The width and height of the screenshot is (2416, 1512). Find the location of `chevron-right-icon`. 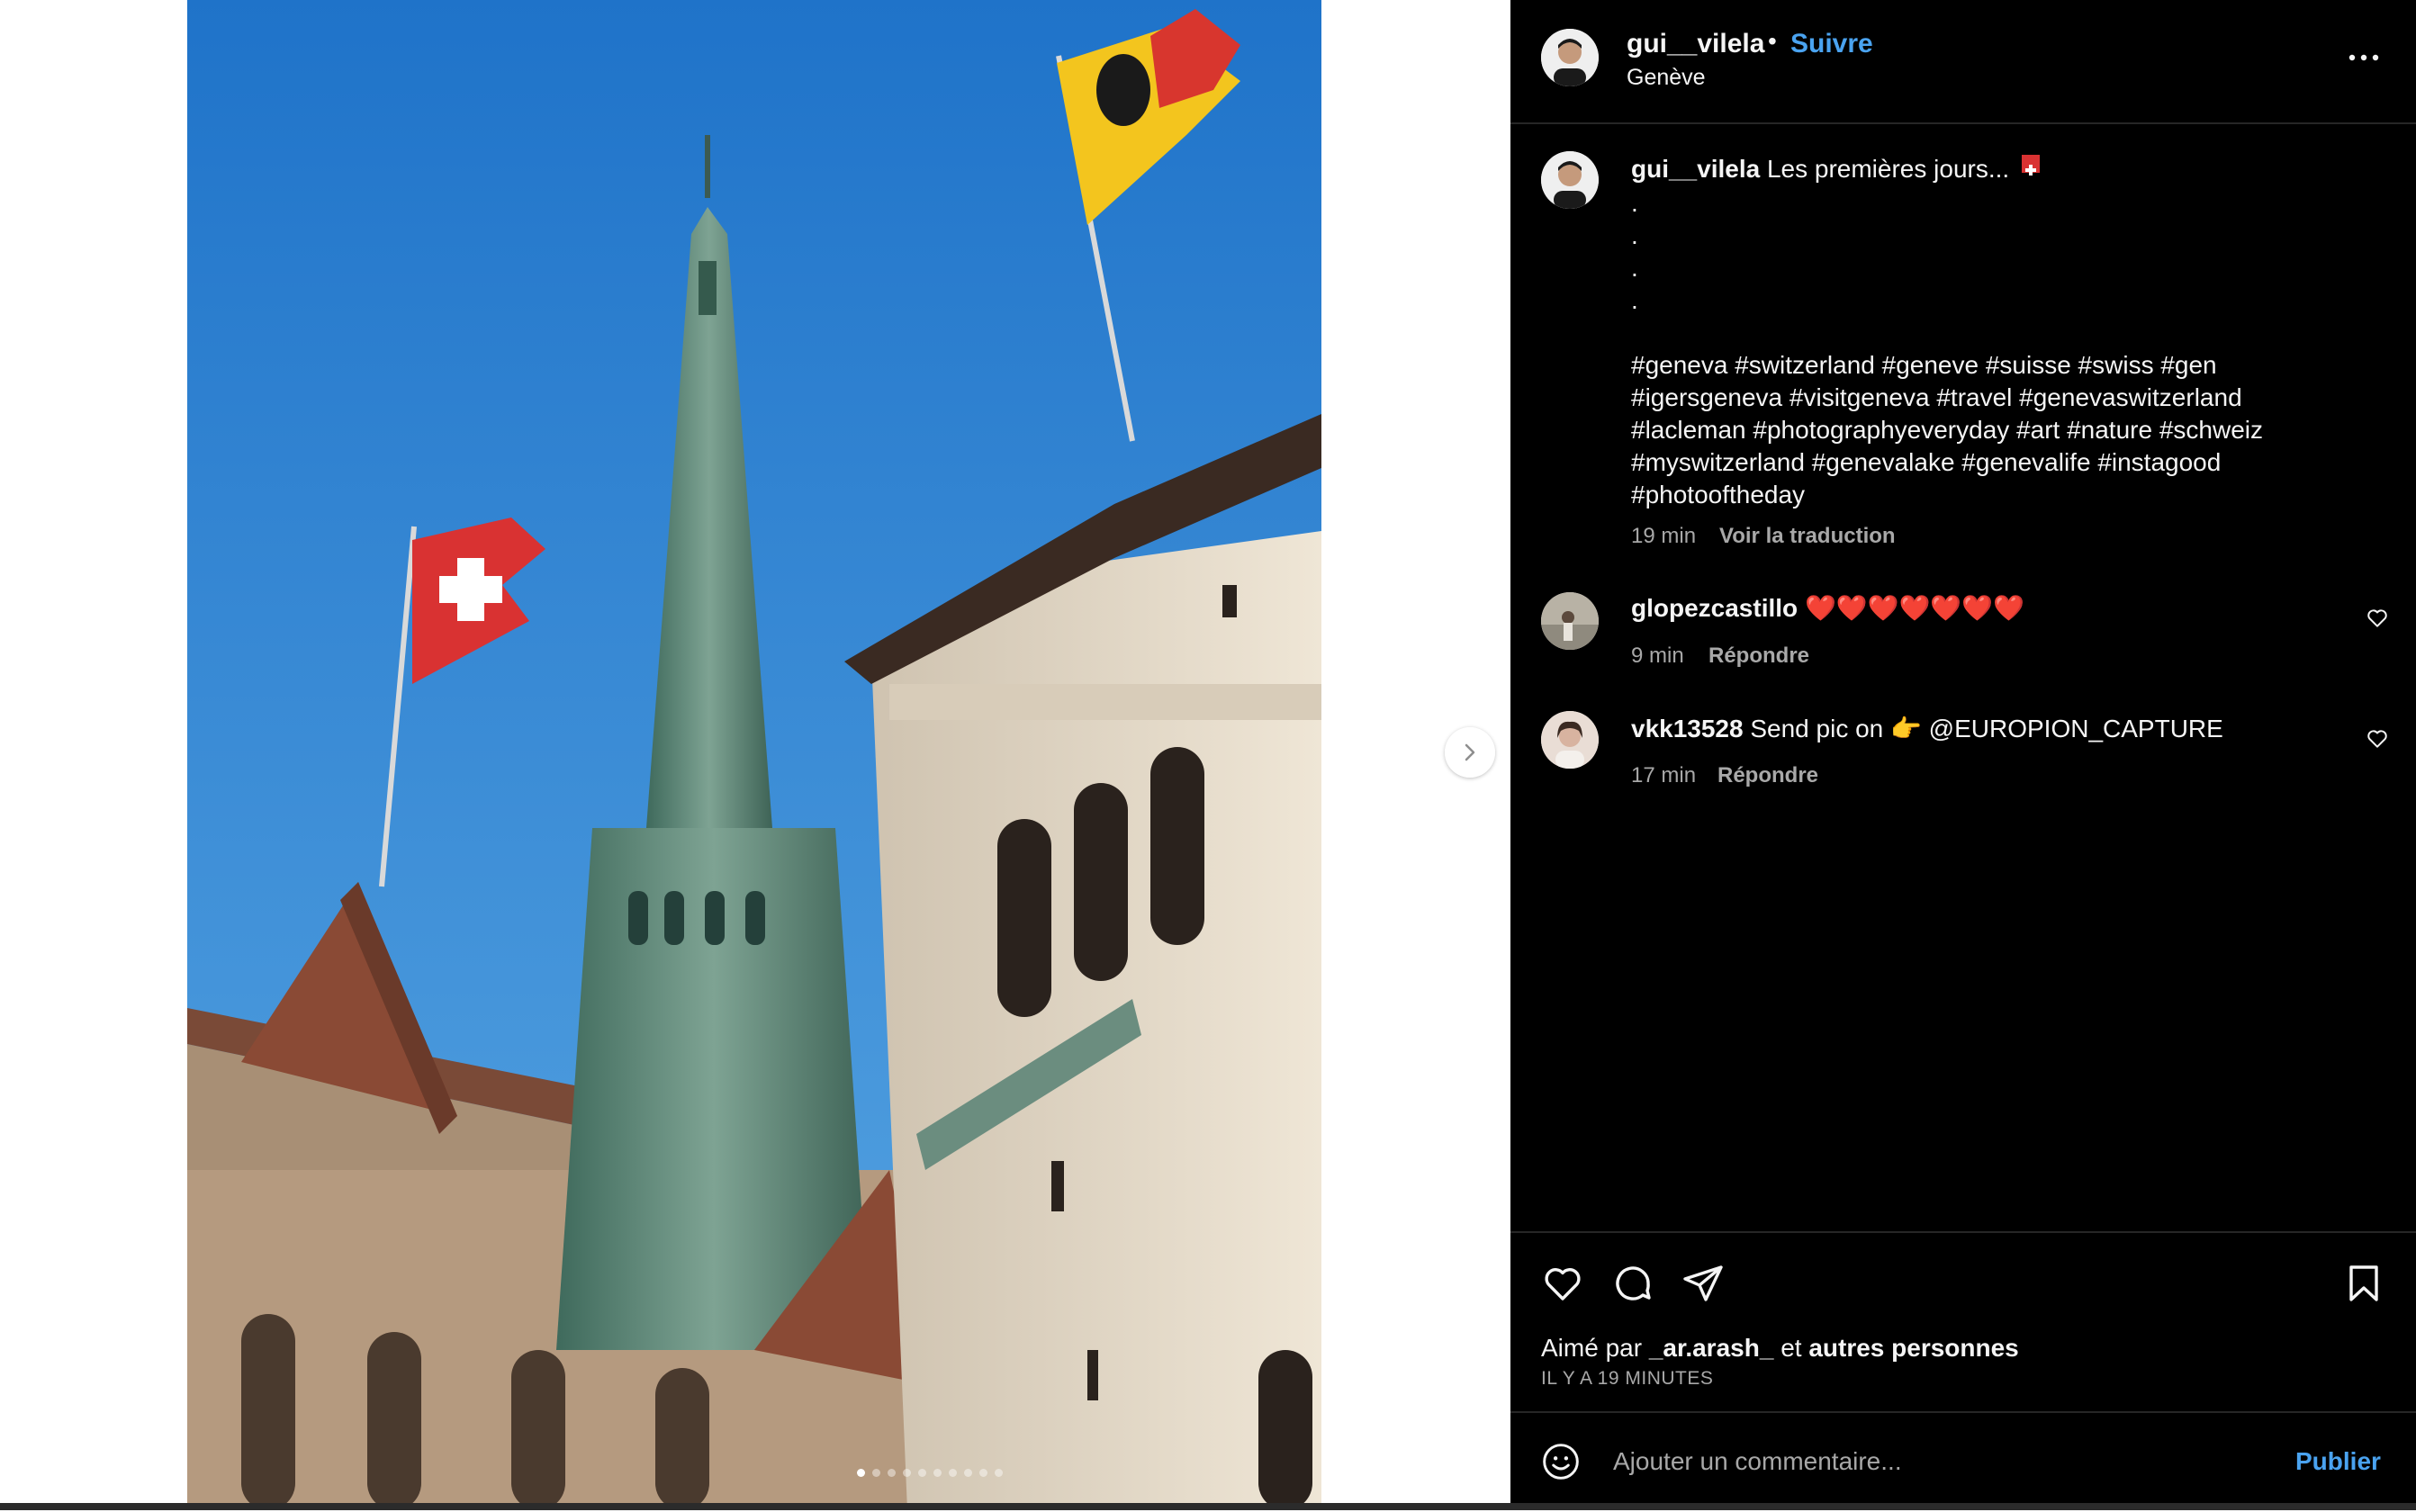

chevron-right-icon is located at coordinates (1470, 752).